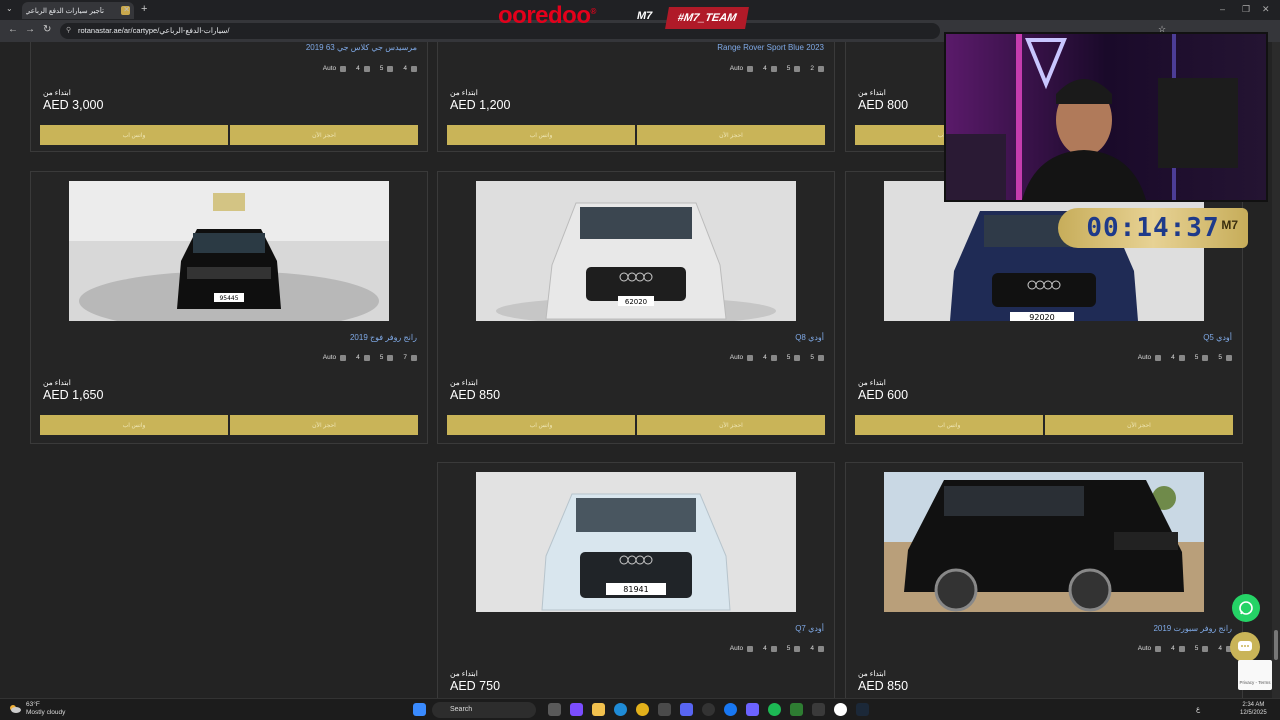 The width and height of the screenshot is (1280, 720). What do you see at coordinates (33, 704) in the screenshot?
I see `weather-temp: 63°F` at bounding box center [33, 704].